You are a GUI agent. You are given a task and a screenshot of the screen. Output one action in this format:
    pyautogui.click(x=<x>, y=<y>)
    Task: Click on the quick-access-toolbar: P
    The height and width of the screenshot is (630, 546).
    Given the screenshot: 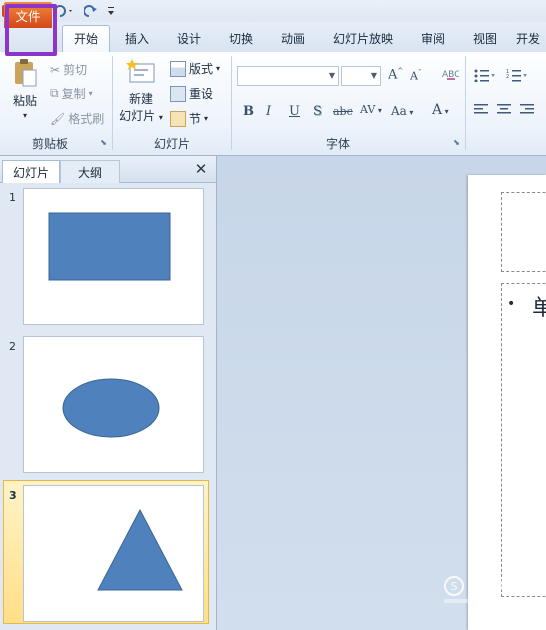 What is the action you would take?
    pyautogui.click(x=273, y=11)
    